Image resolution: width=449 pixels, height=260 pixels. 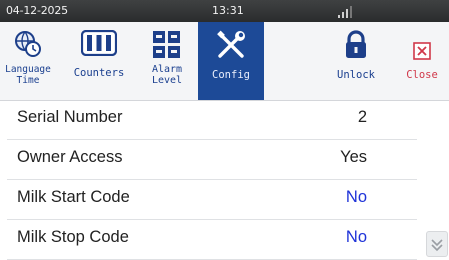 I want to click on counters-button: Counters, so click(x=99, y=61).